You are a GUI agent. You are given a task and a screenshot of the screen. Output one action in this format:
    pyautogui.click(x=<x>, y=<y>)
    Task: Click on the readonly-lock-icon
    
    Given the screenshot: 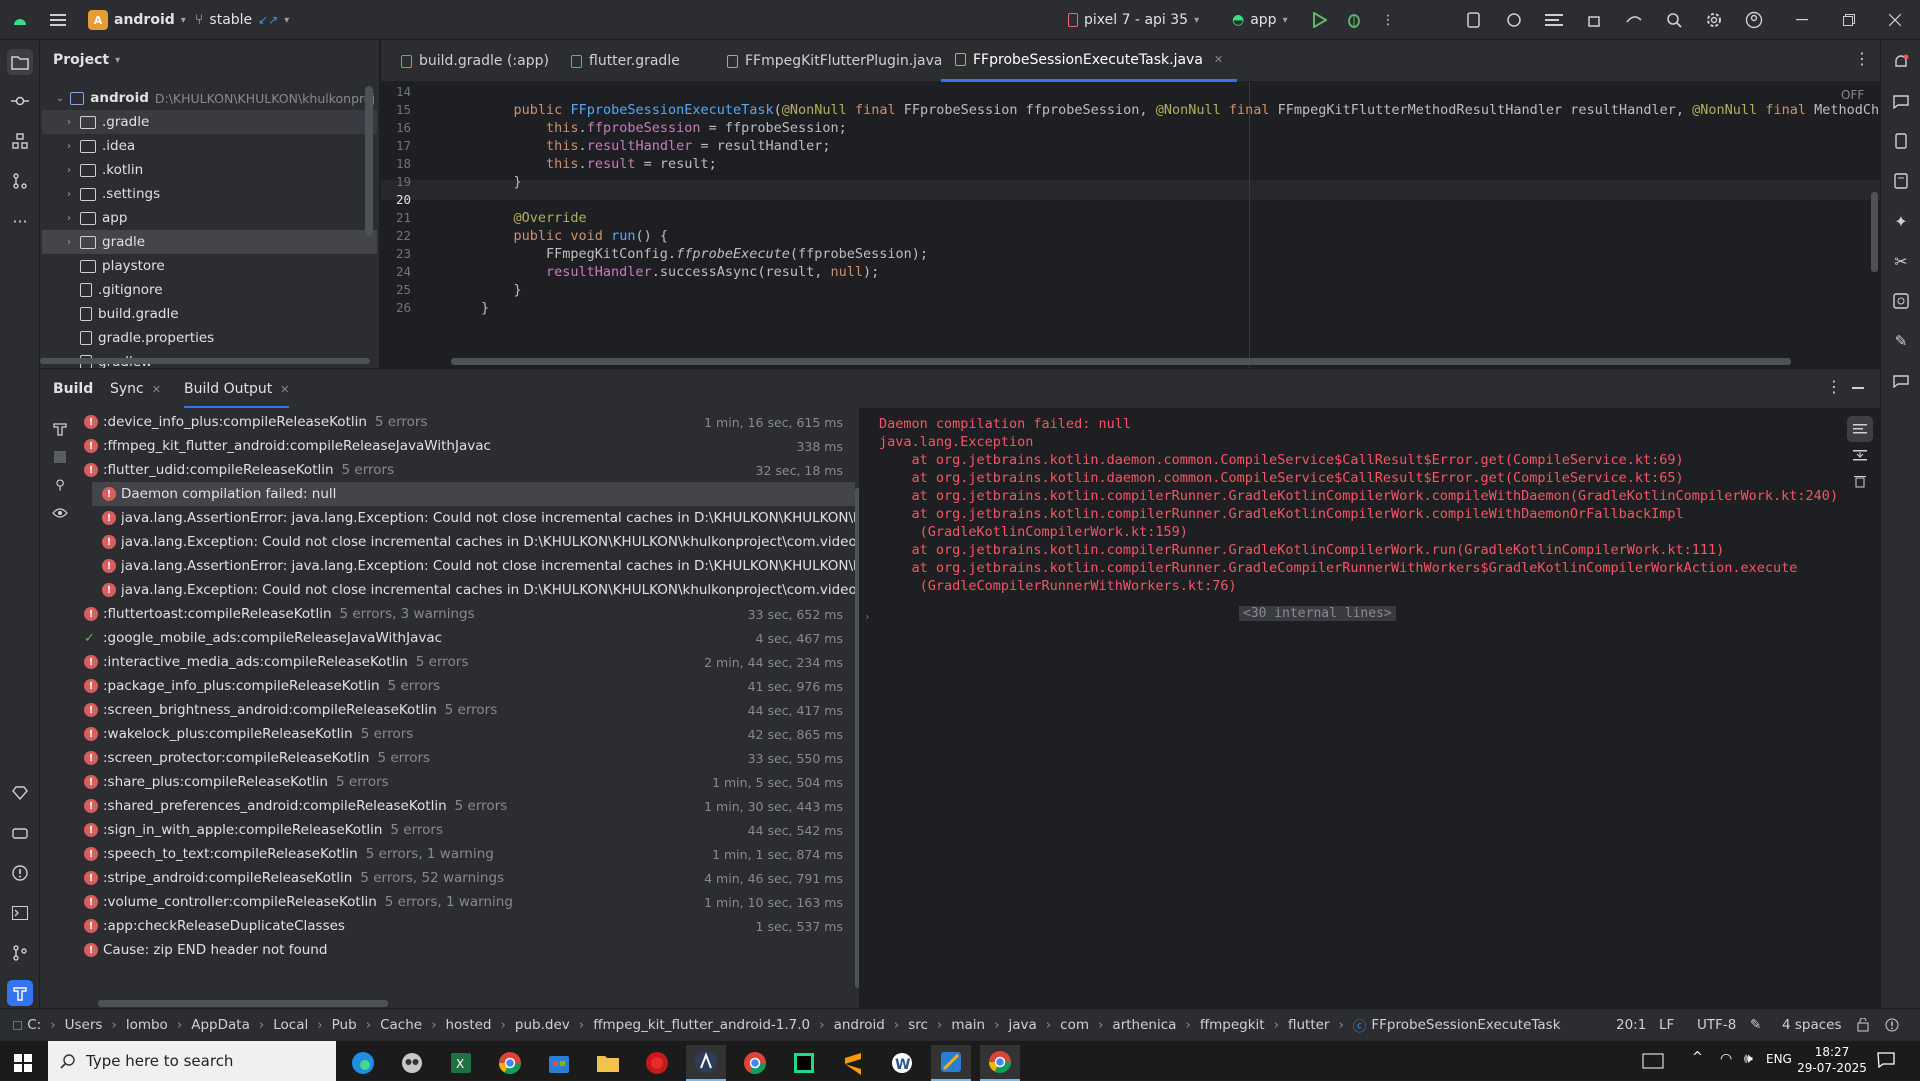 What is the action you would take?
    pyautogui.click(x=1863, y=1025)
    